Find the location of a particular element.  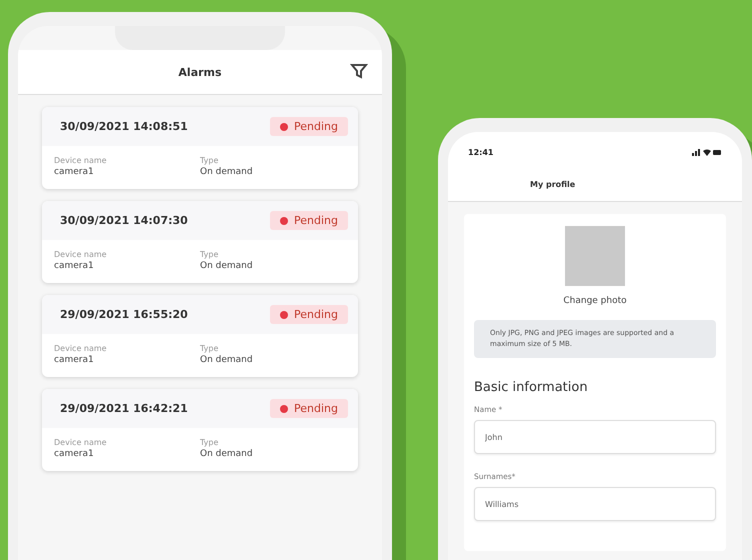

photo-placeholder is located at coordinates (595, 256).